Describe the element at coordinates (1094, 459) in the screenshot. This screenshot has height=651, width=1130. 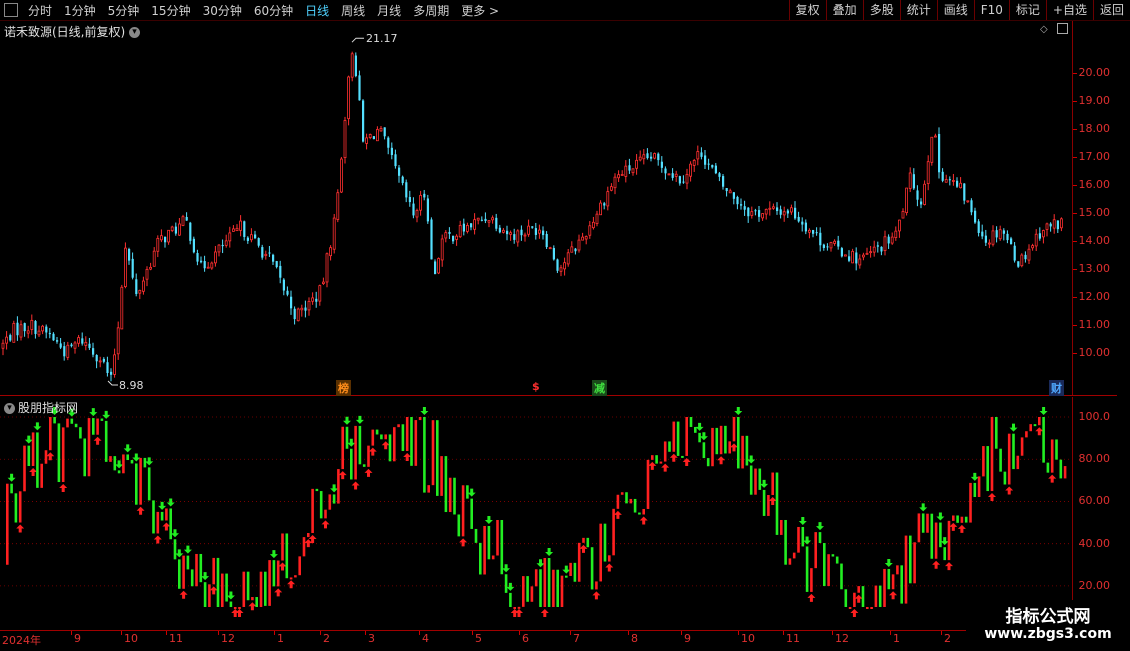
I see `indicator-tick-label: 80.00` at that location.